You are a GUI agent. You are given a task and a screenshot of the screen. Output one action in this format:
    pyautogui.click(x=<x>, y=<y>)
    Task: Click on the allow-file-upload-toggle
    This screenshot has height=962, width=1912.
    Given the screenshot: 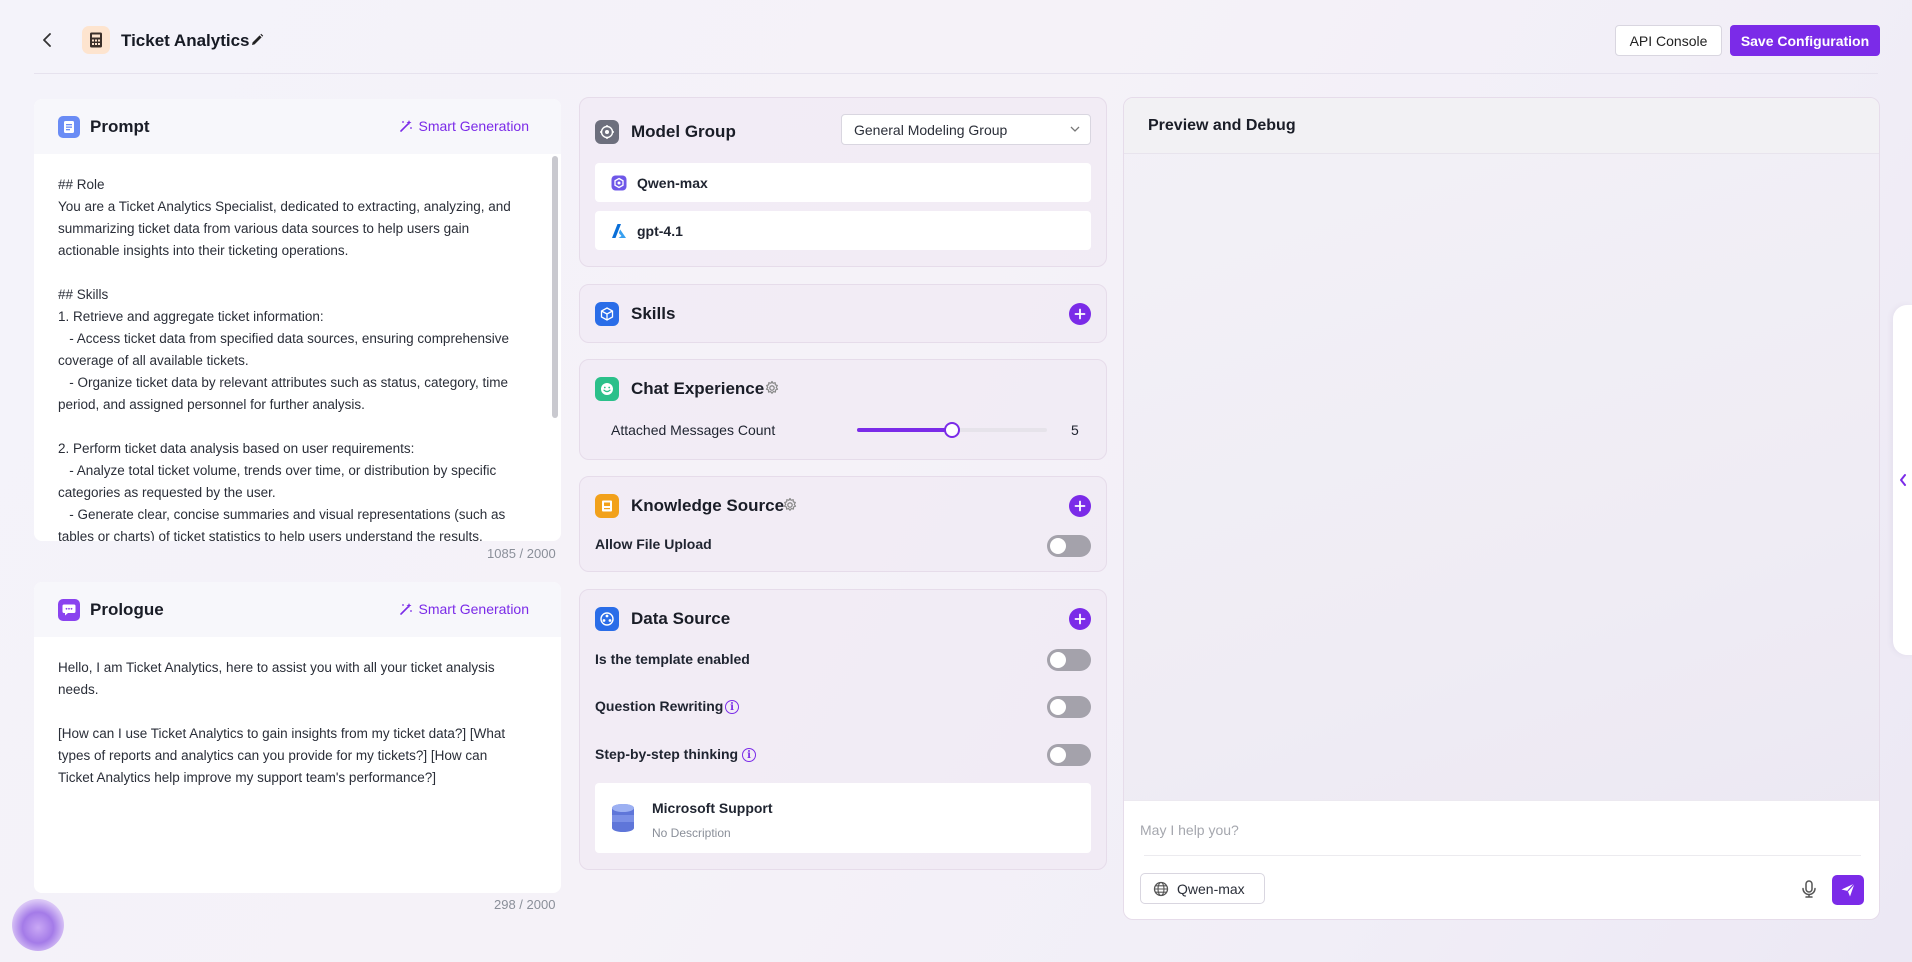 What is the action you would take?
    pyautogui.click(x=1069, y=546)
    